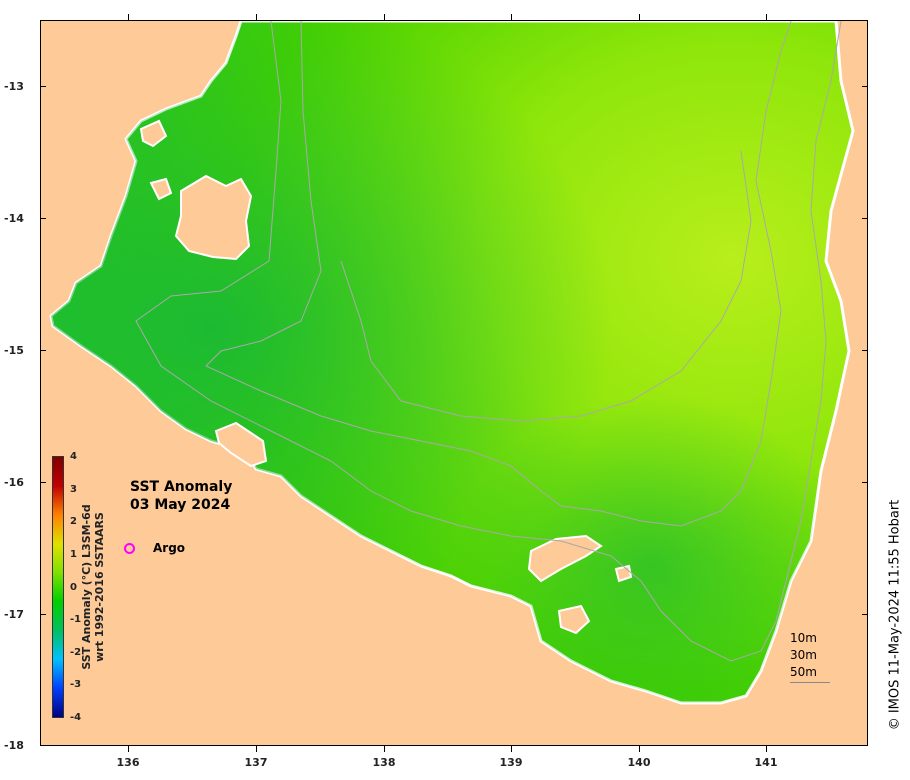 The image size is (910, 780). I want to click on credit-text: © IMOS 11-May-2024 11:55 Hobart, so click(895, 615).